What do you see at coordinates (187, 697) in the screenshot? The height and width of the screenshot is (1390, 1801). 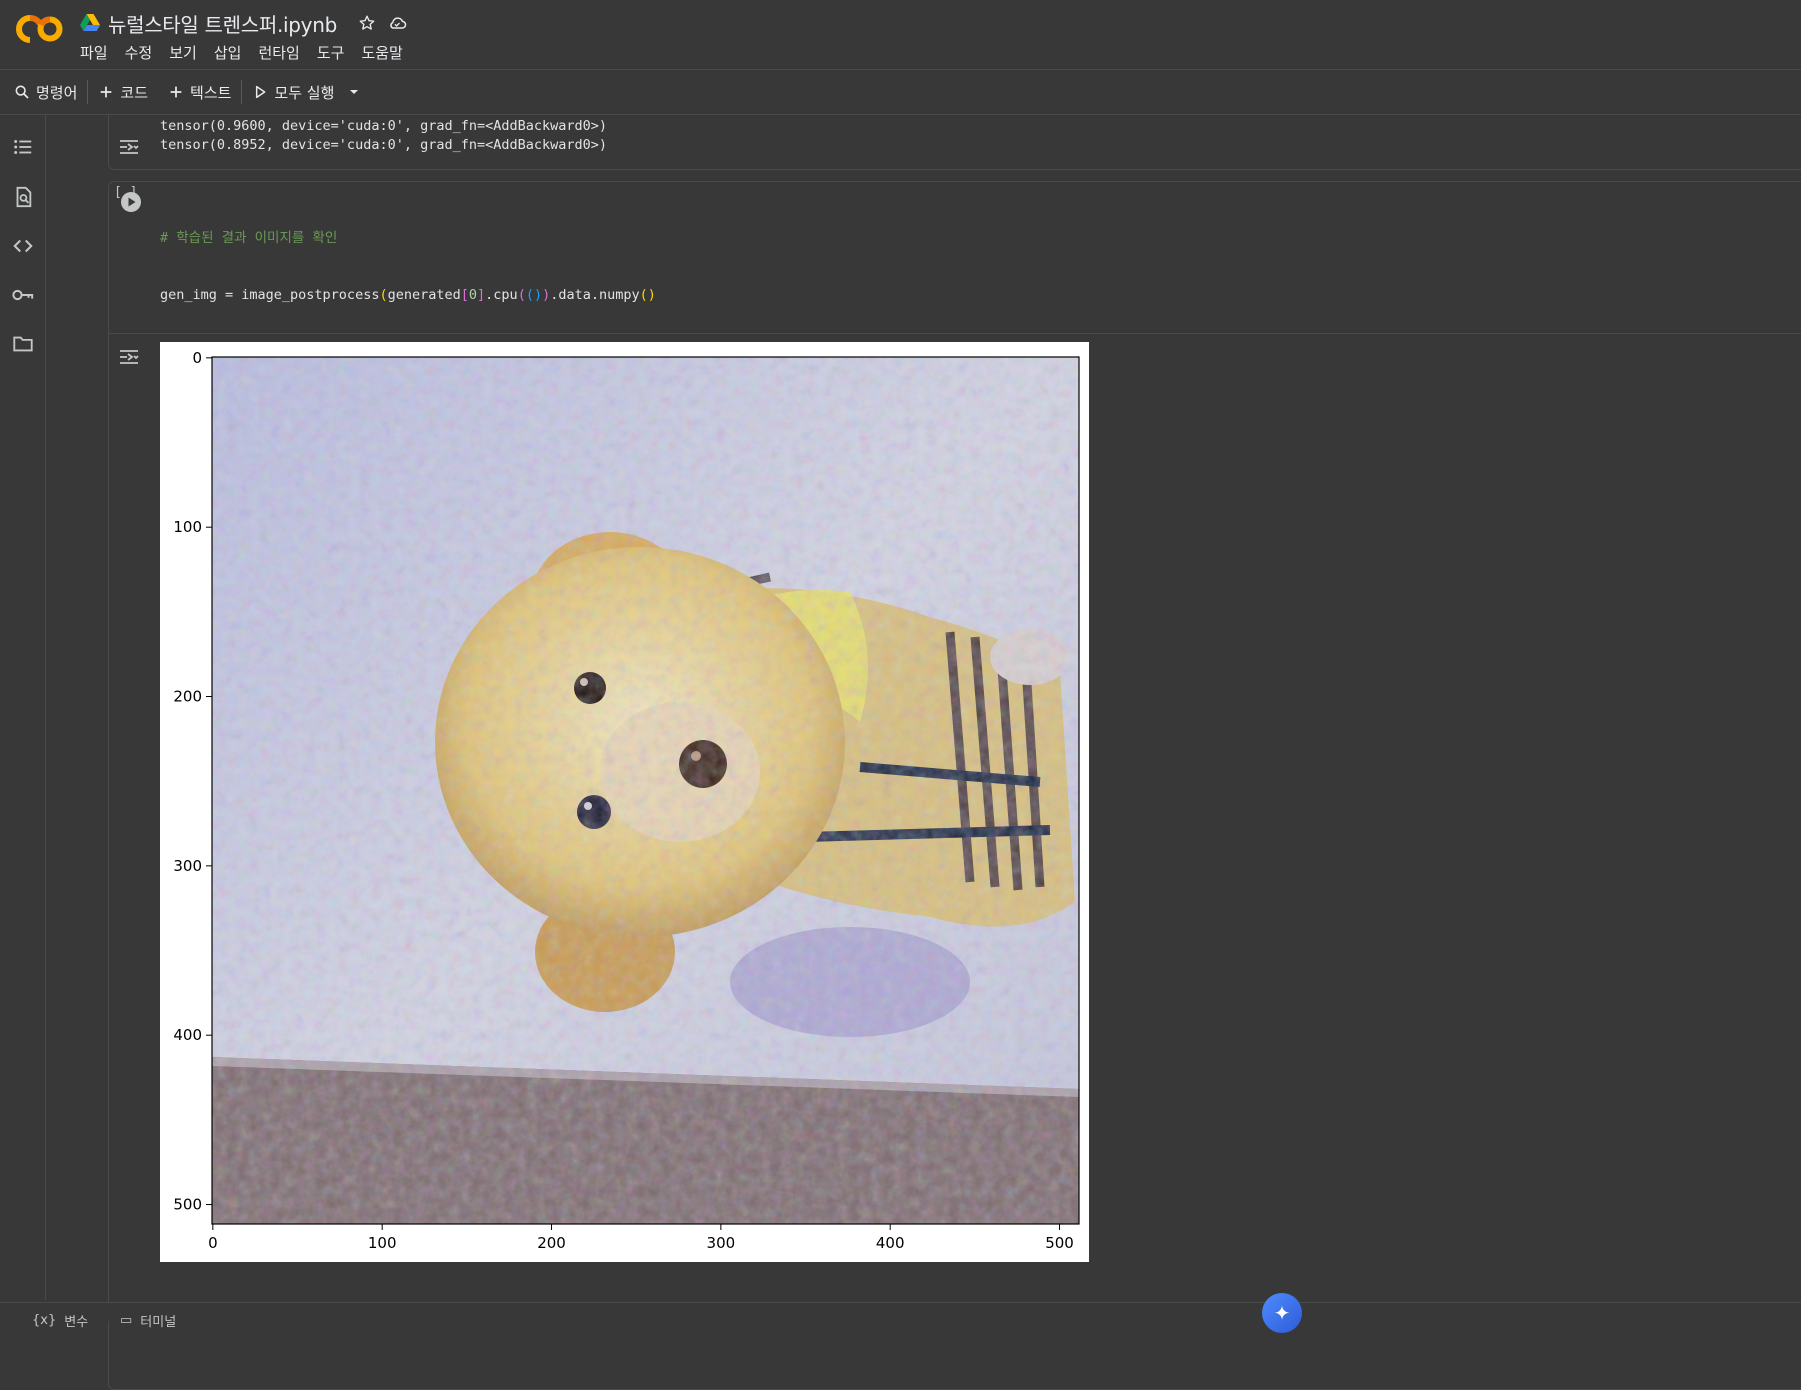 I see `y-tick-label: 200` at bounding box center [187, 697].